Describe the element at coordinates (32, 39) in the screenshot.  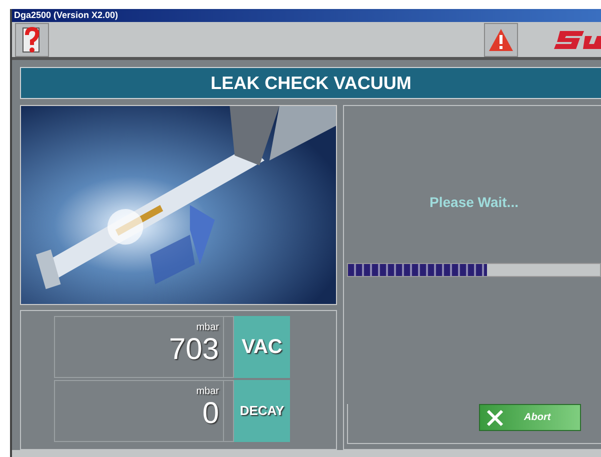
I see `help-button` at that location.